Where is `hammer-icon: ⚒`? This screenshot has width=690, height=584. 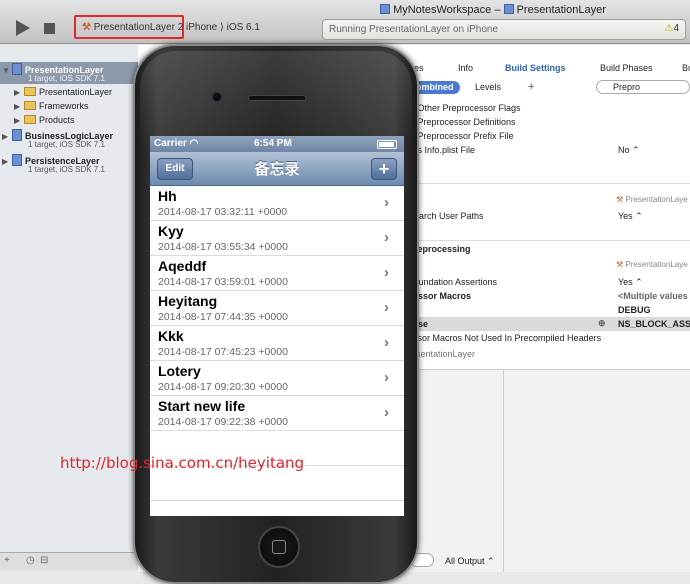
hammer-icon: ⚒ is located at coordinates (86, 27).